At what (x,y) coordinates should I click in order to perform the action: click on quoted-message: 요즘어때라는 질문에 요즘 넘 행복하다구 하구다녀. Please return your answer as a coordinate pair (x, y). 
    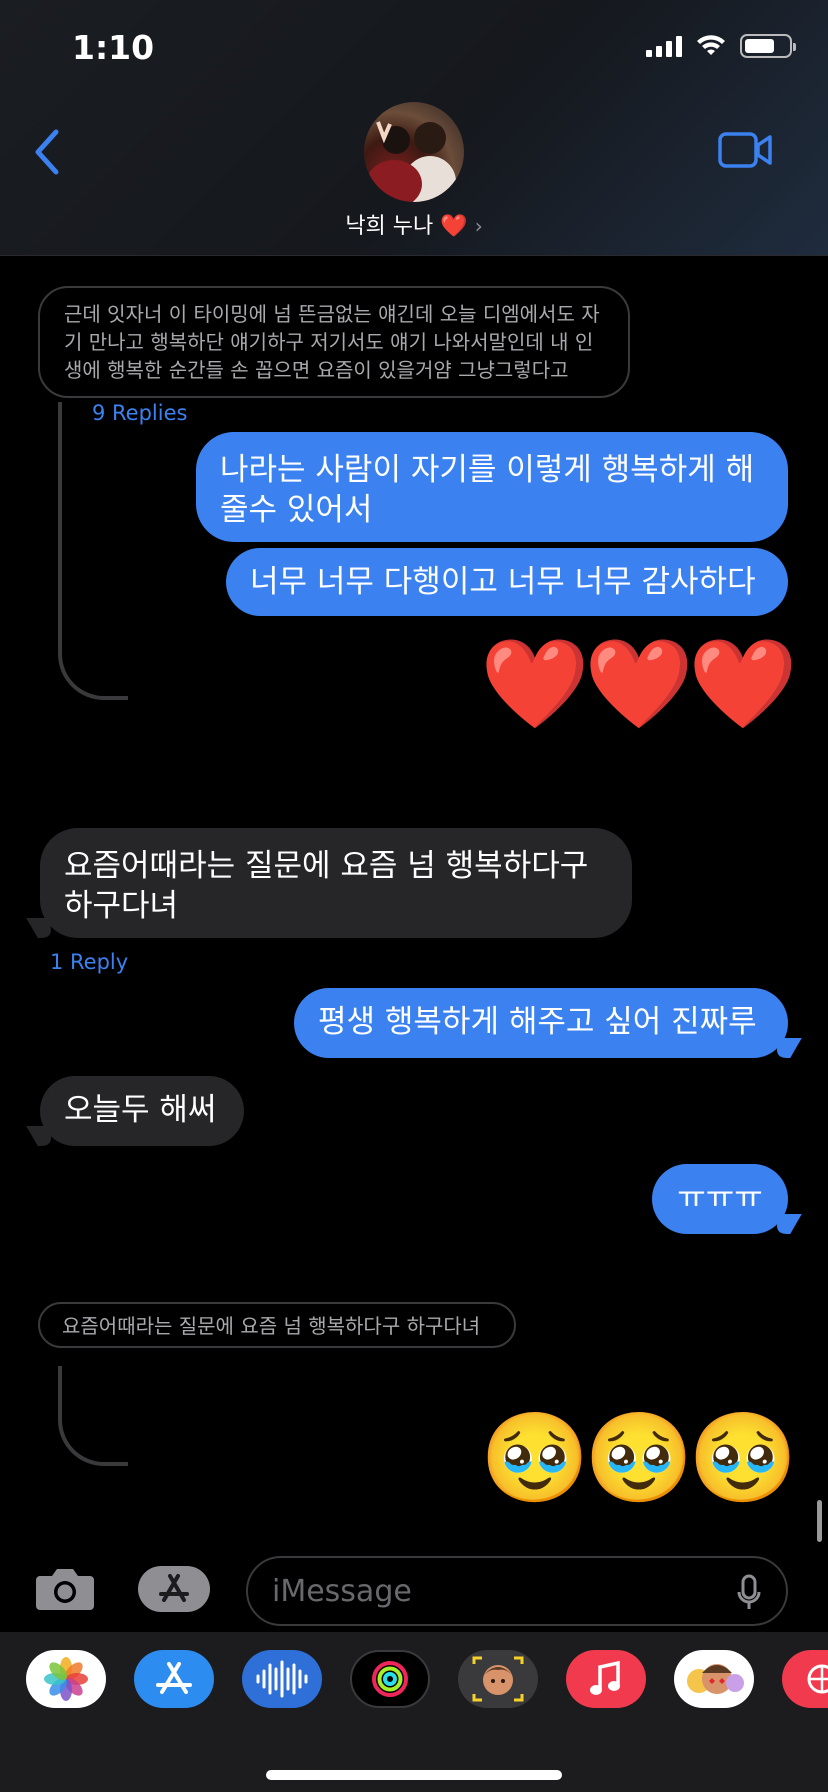
    Looking at the image, I should click on (277, 1325).